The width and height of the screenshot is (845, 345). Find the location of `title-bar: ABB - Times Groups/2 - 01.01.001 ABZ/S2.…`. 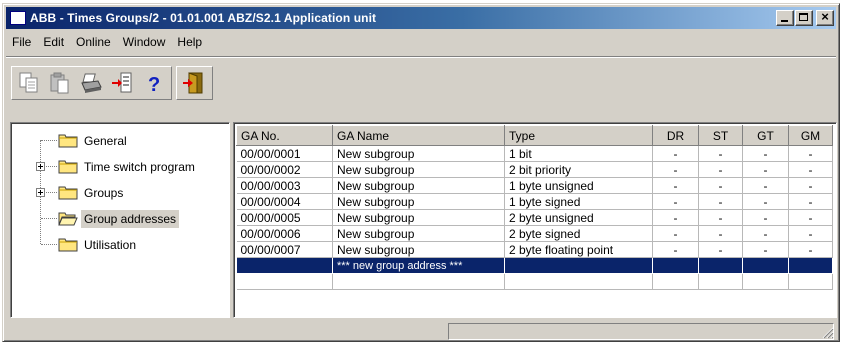

title-bar: ABB - Times Groups/2 - 01.01.001 ABZ/S2.… is located at coordinates (421, 18).